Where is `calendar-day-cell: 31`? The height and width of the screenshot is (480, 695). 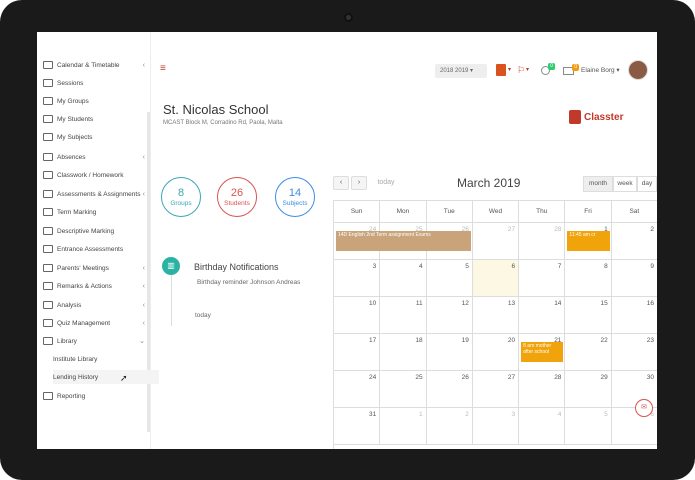
calendar-day-cell: 31 is located at coordinates (357, 426).